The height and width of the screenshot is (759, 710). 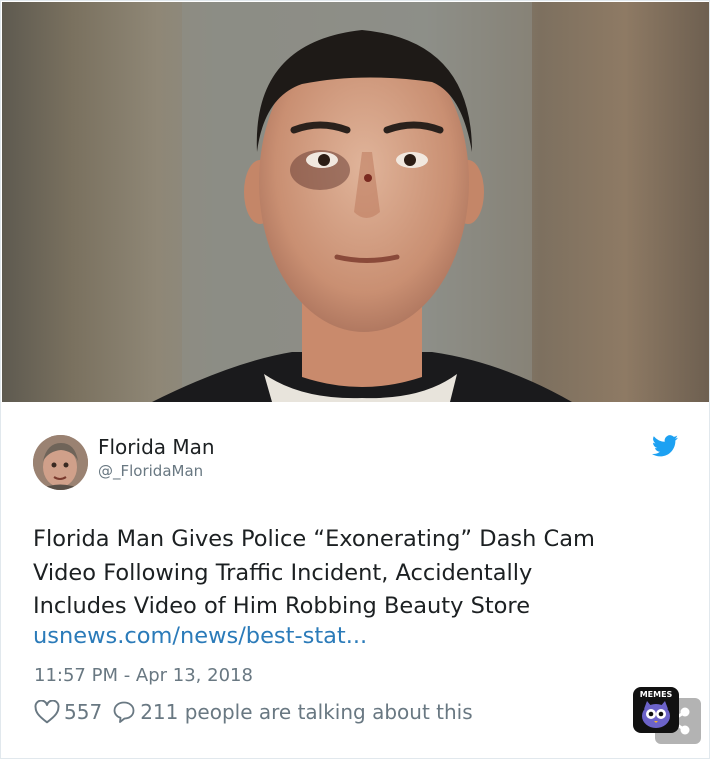 What do you see at coordinates (150, 471) in the screenshot?
I see `author-handle: @_FloridaMan` at bounding box center [150, 471].